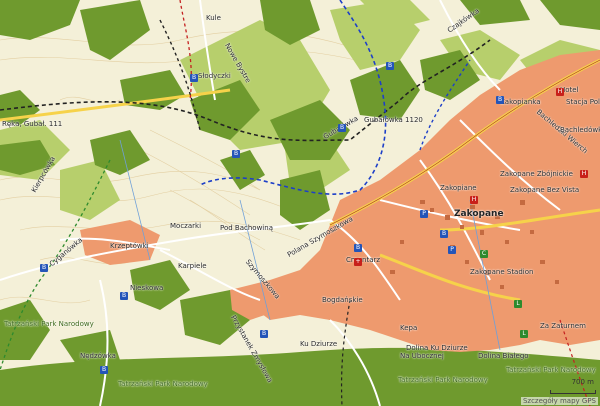 The width and height of the screenshot is (600, 406). I want to click on label-moczarki: Moczarki, so click(186, 226).